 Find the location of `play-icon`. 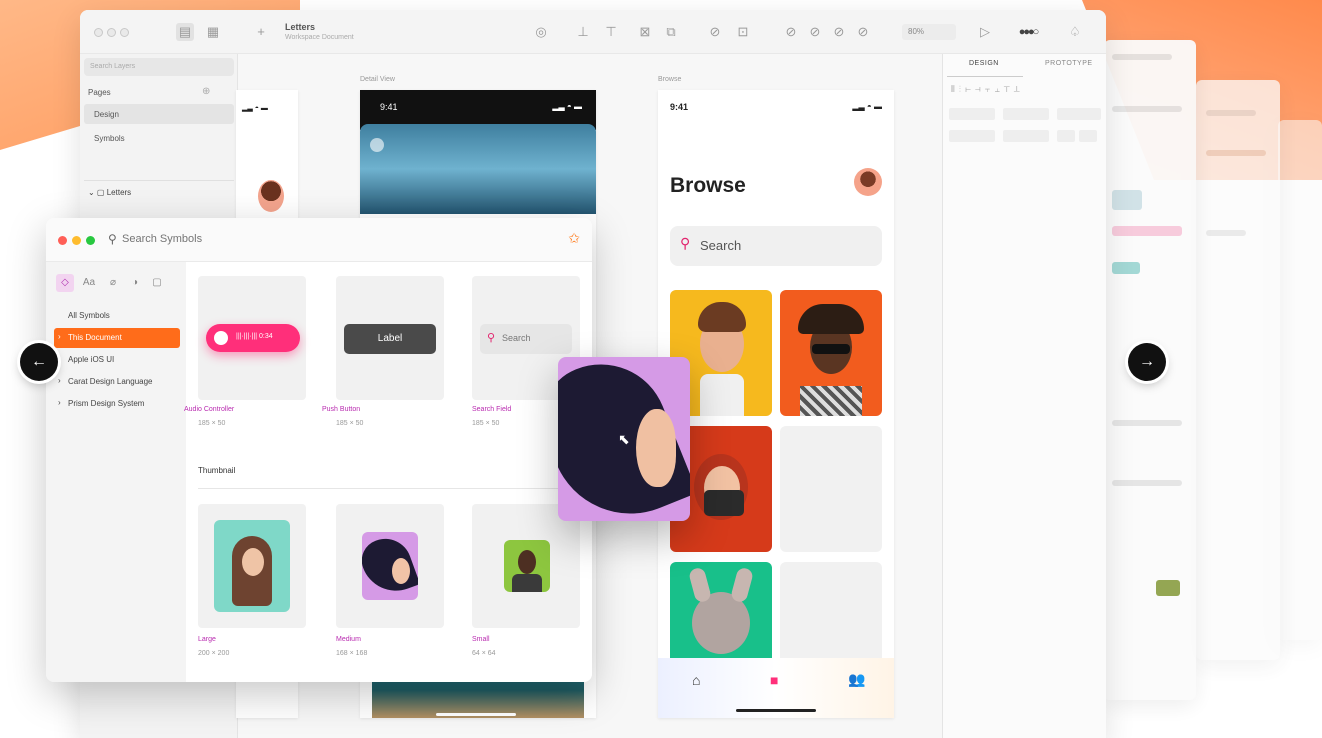

play-icon is located at coordinates (221, 338).